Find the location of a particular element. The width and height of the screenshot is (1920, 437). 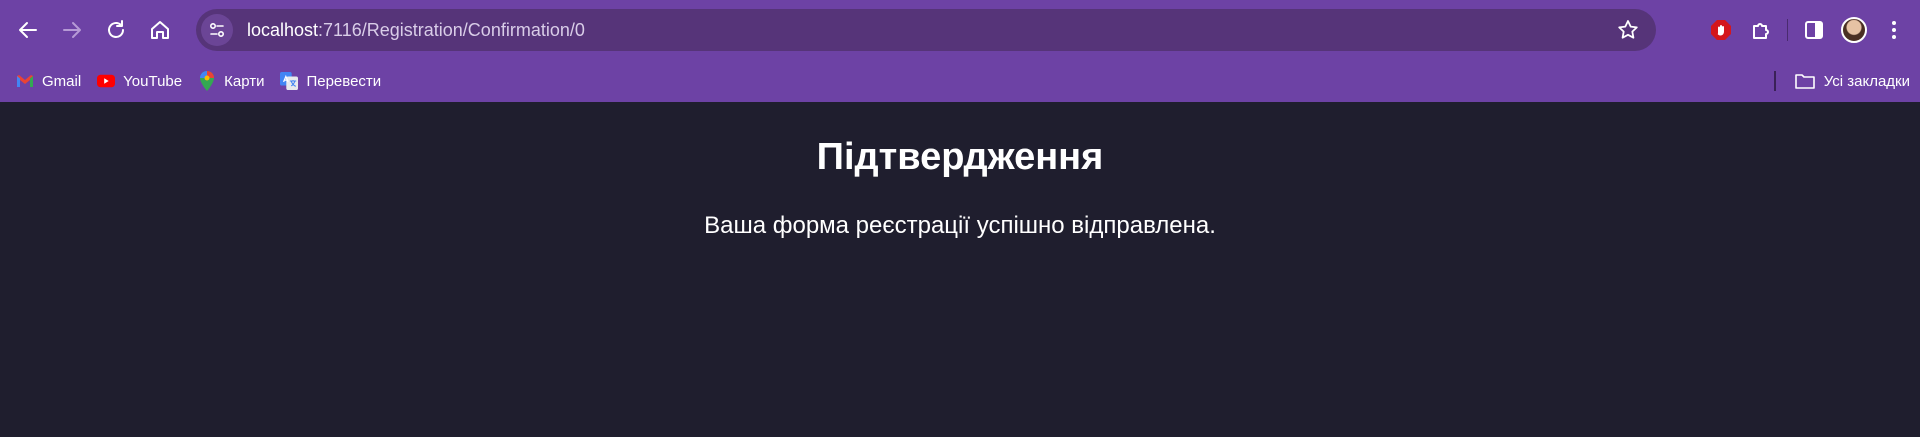

adblock-extension-button is located at coordinates (1721, 30).